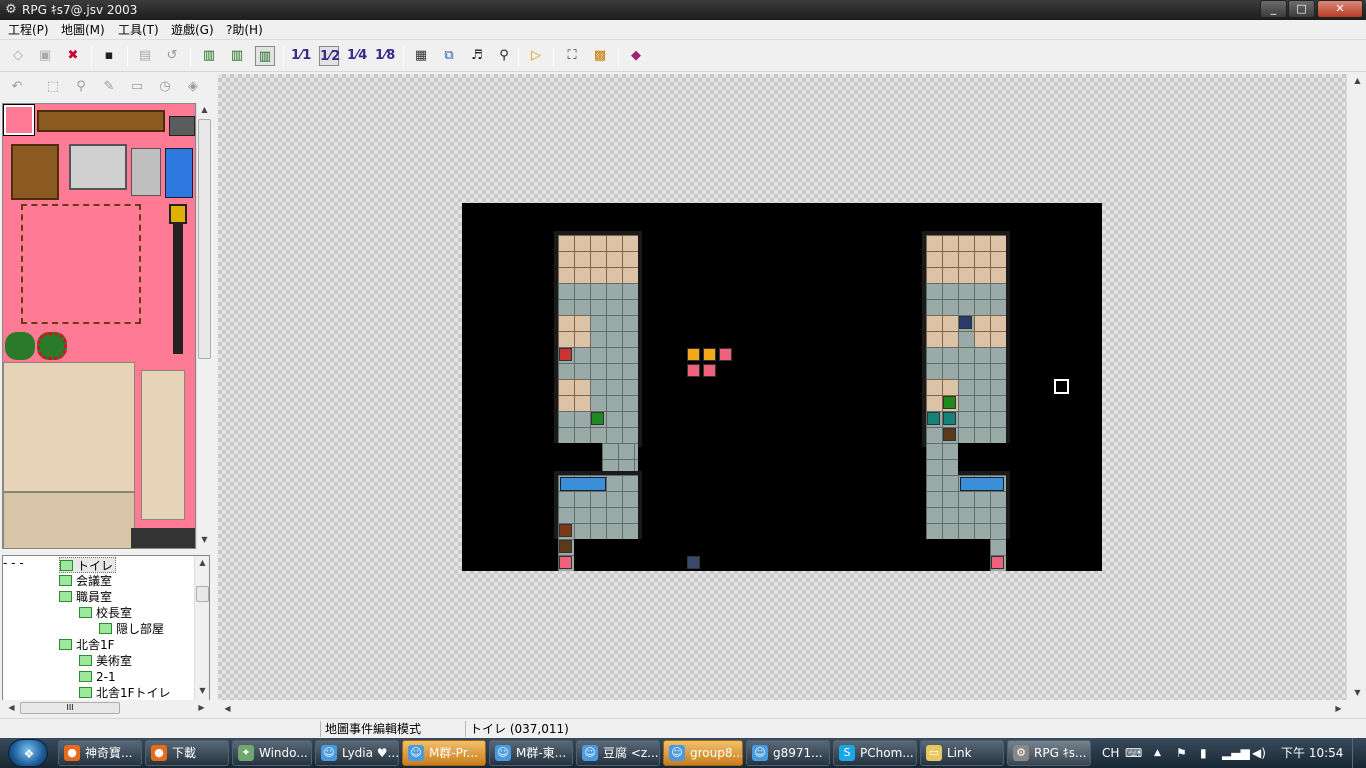 This screenshot has height=768, width=1366. What do you see at coordinates (69, 520) in the screenshot?
I see `floor-tiles` at bounding box center [69, 520].